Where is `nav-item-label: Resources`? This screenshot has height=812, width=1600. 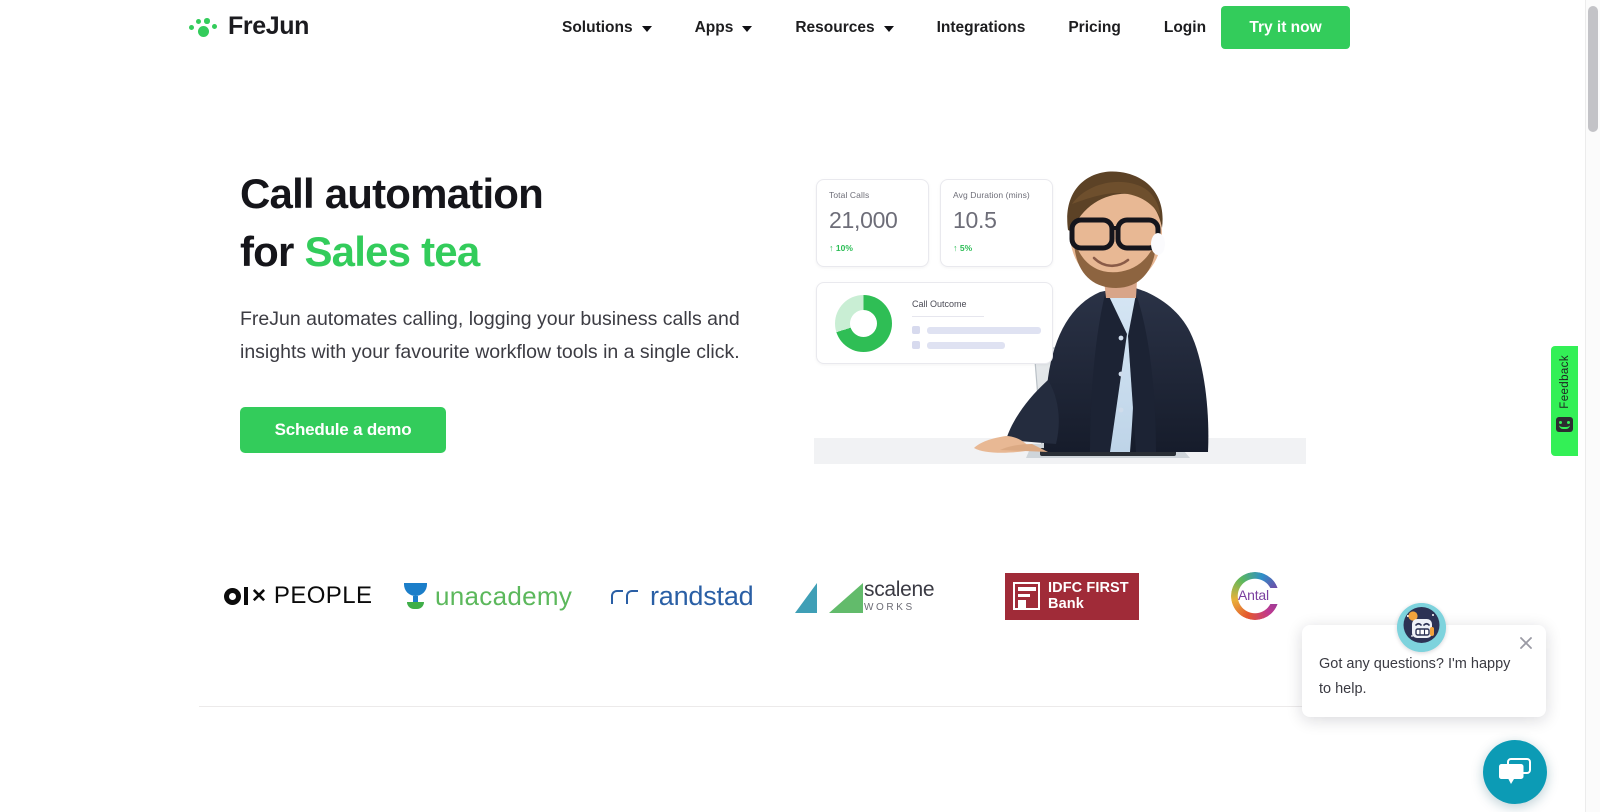 nav-item-label: Resources is located at coordinates (835, 27).